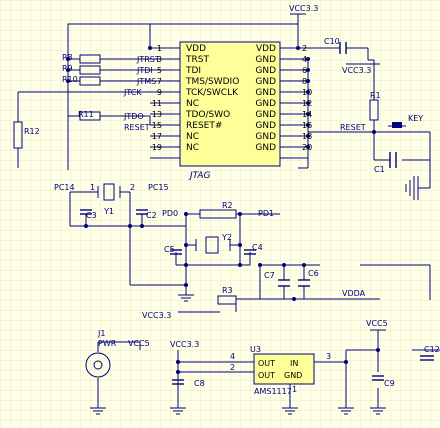 Image resolution: width=440 pixels, height=428 pixels. What do you see at coordinates (159, 81) in the screenshot?
I see `jtag-left-pin-number: 7` at bounding box center [159, 81].